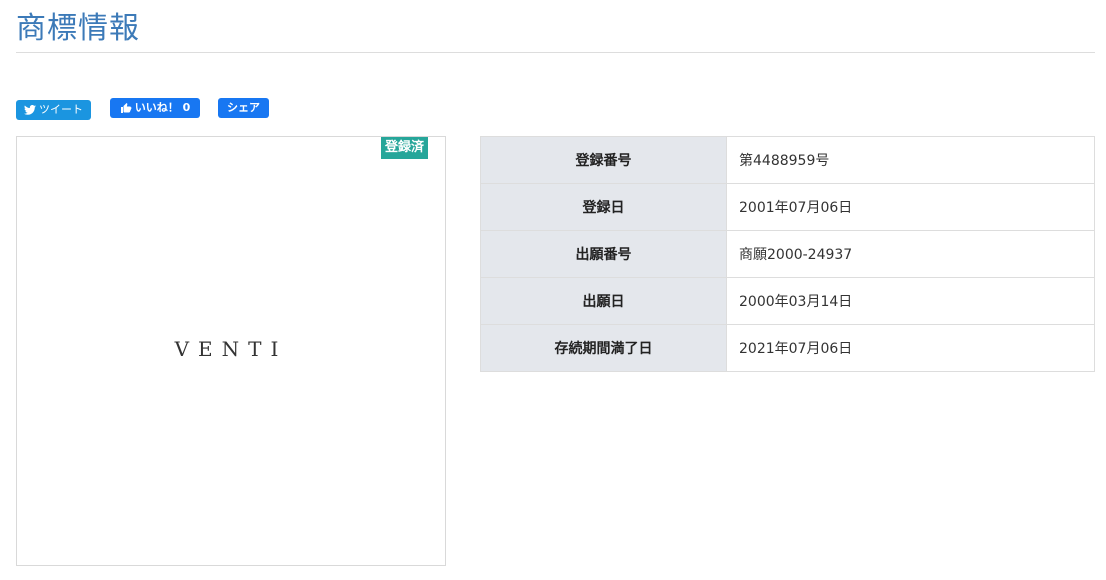 This screenshot has width=1106, height=580. I want to click on title-divider, so click(555, 52).